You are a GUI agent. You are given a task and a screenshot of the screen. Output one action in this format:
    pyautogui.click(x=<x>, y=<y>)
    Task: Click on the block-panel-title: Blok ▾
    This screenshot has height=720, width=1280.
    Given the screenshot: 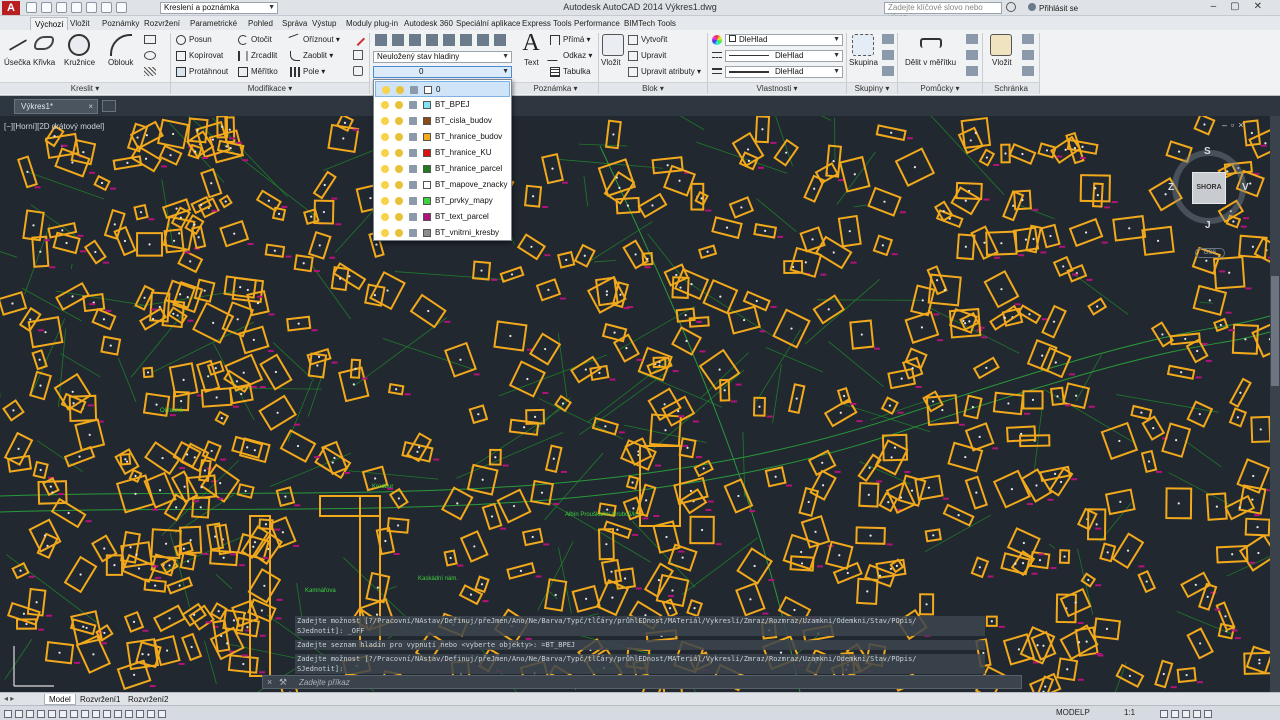 What is the action you would take?
    pyautogui.click(x=653, y=88)
    